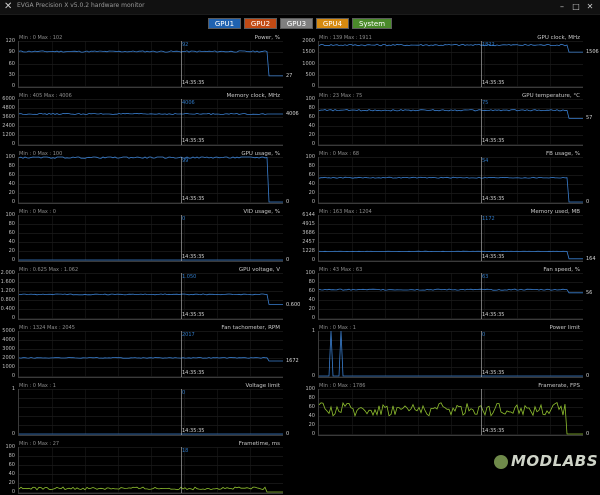 This screenshot has height=495, width=600. I want to click on y-tick-label: 1000, so click(308, 64).